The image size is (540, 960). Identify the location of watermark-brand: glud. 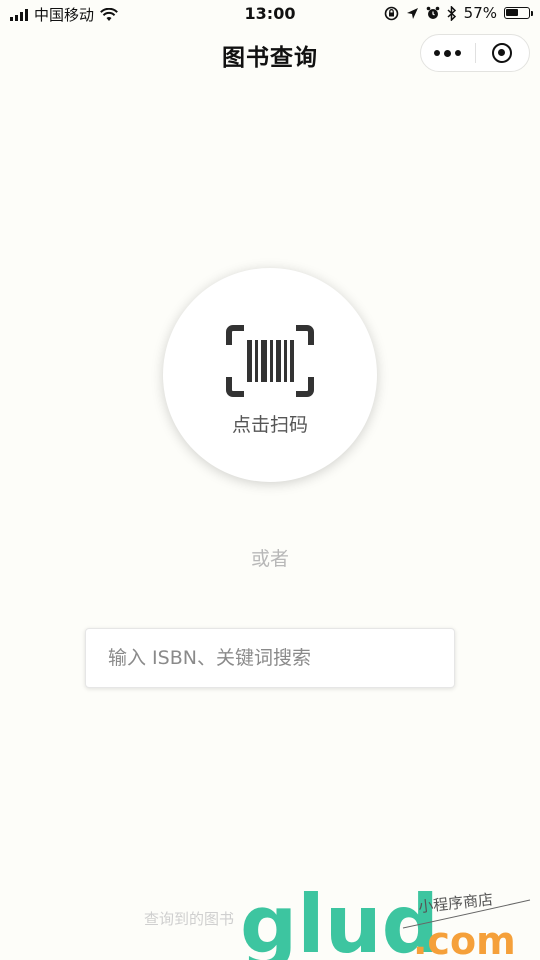
(339, 920).